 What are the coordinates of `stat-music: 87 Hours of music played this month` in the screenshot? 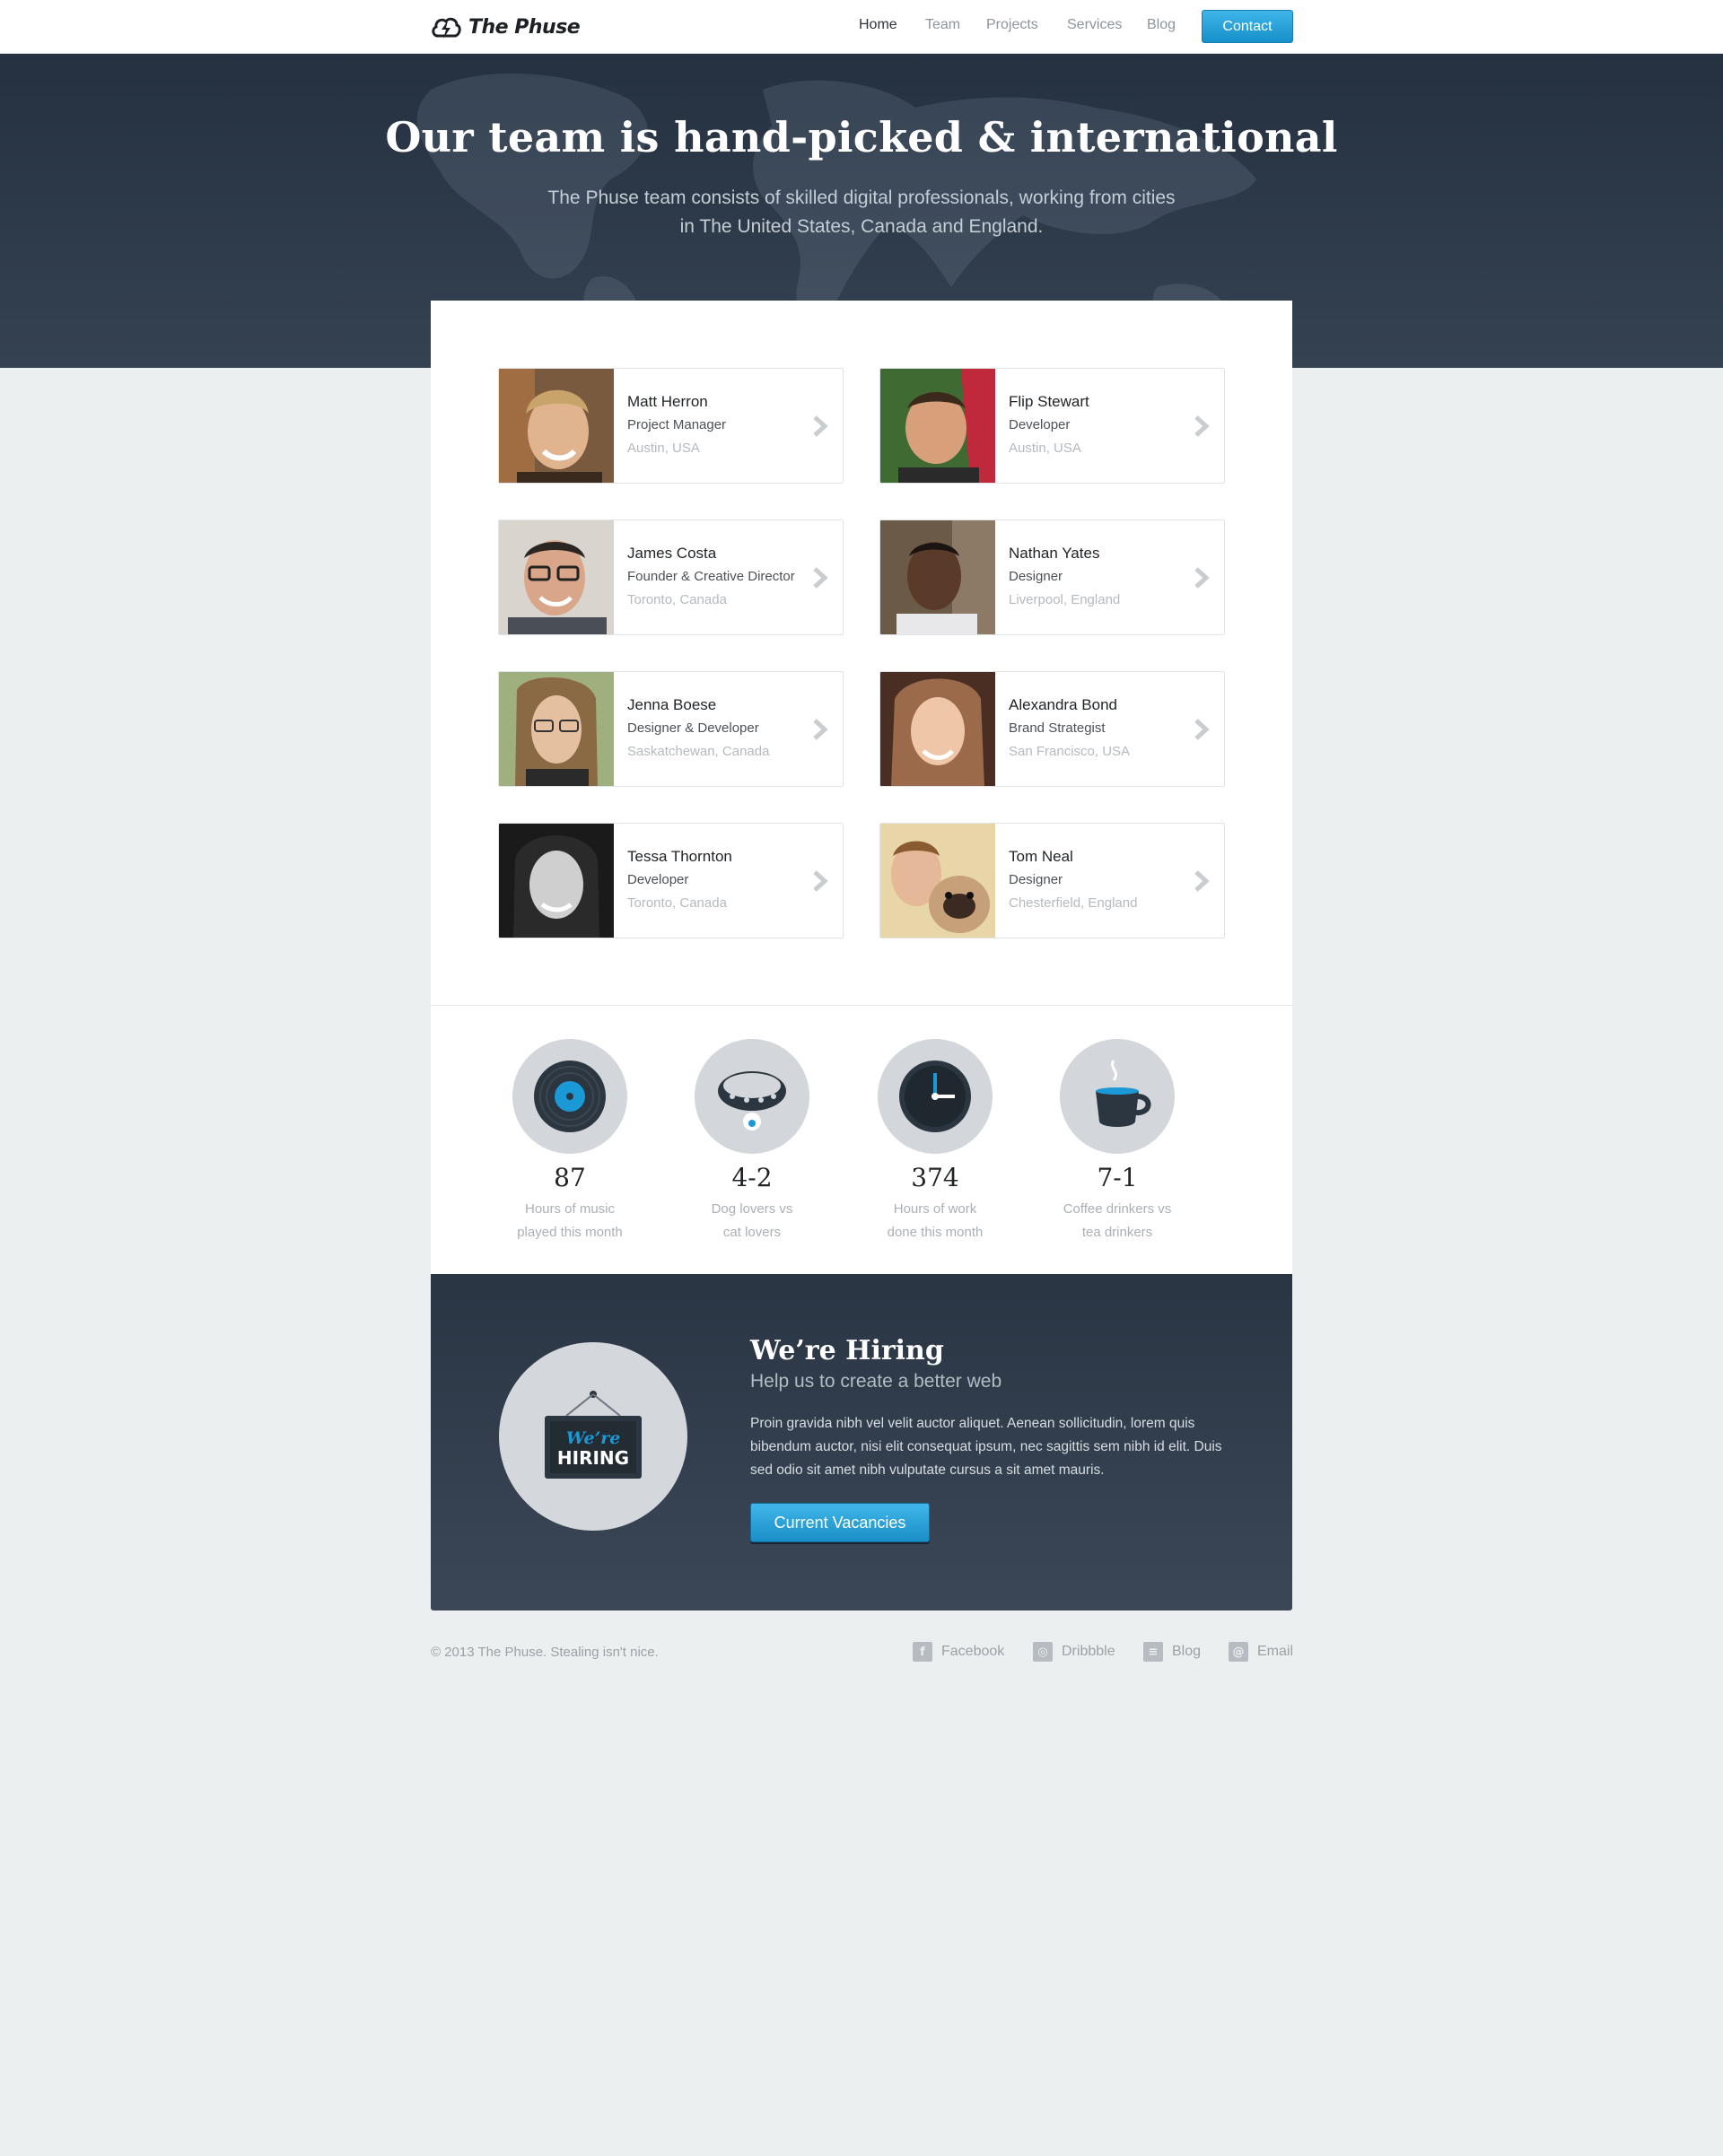 It's located at (570, 1141).